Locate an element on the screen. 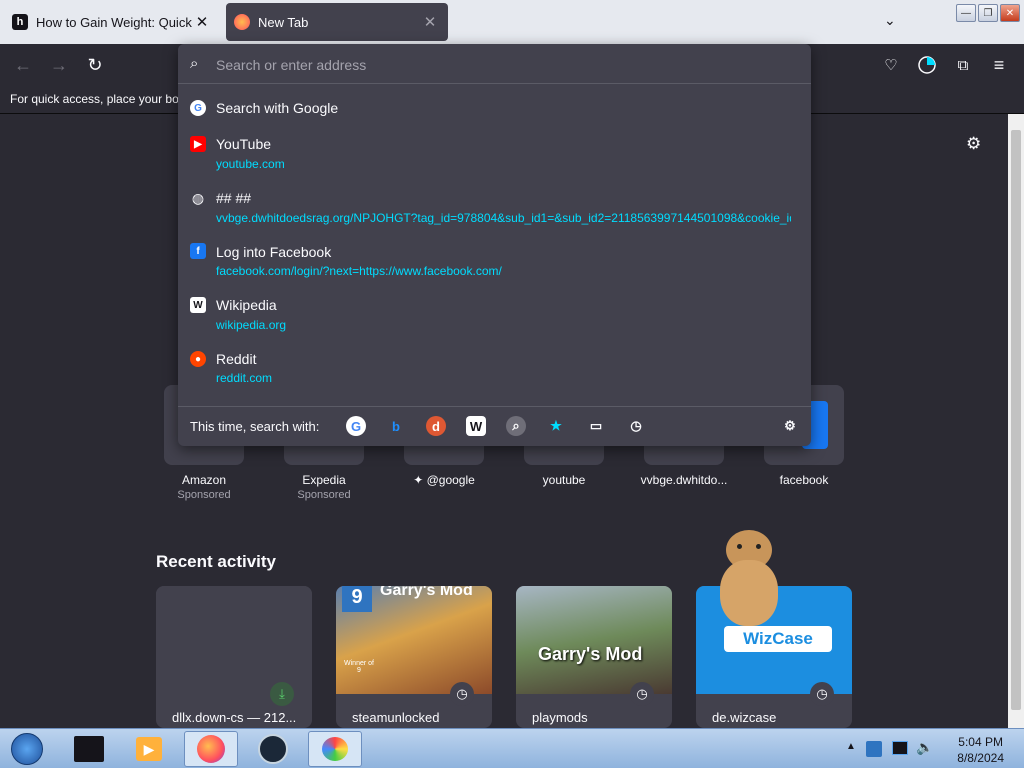 Image resolution: width=1024 pixels, height=768 pixels. ecosia-engine-icon: ⌕ is located at coordinates (516, 426).